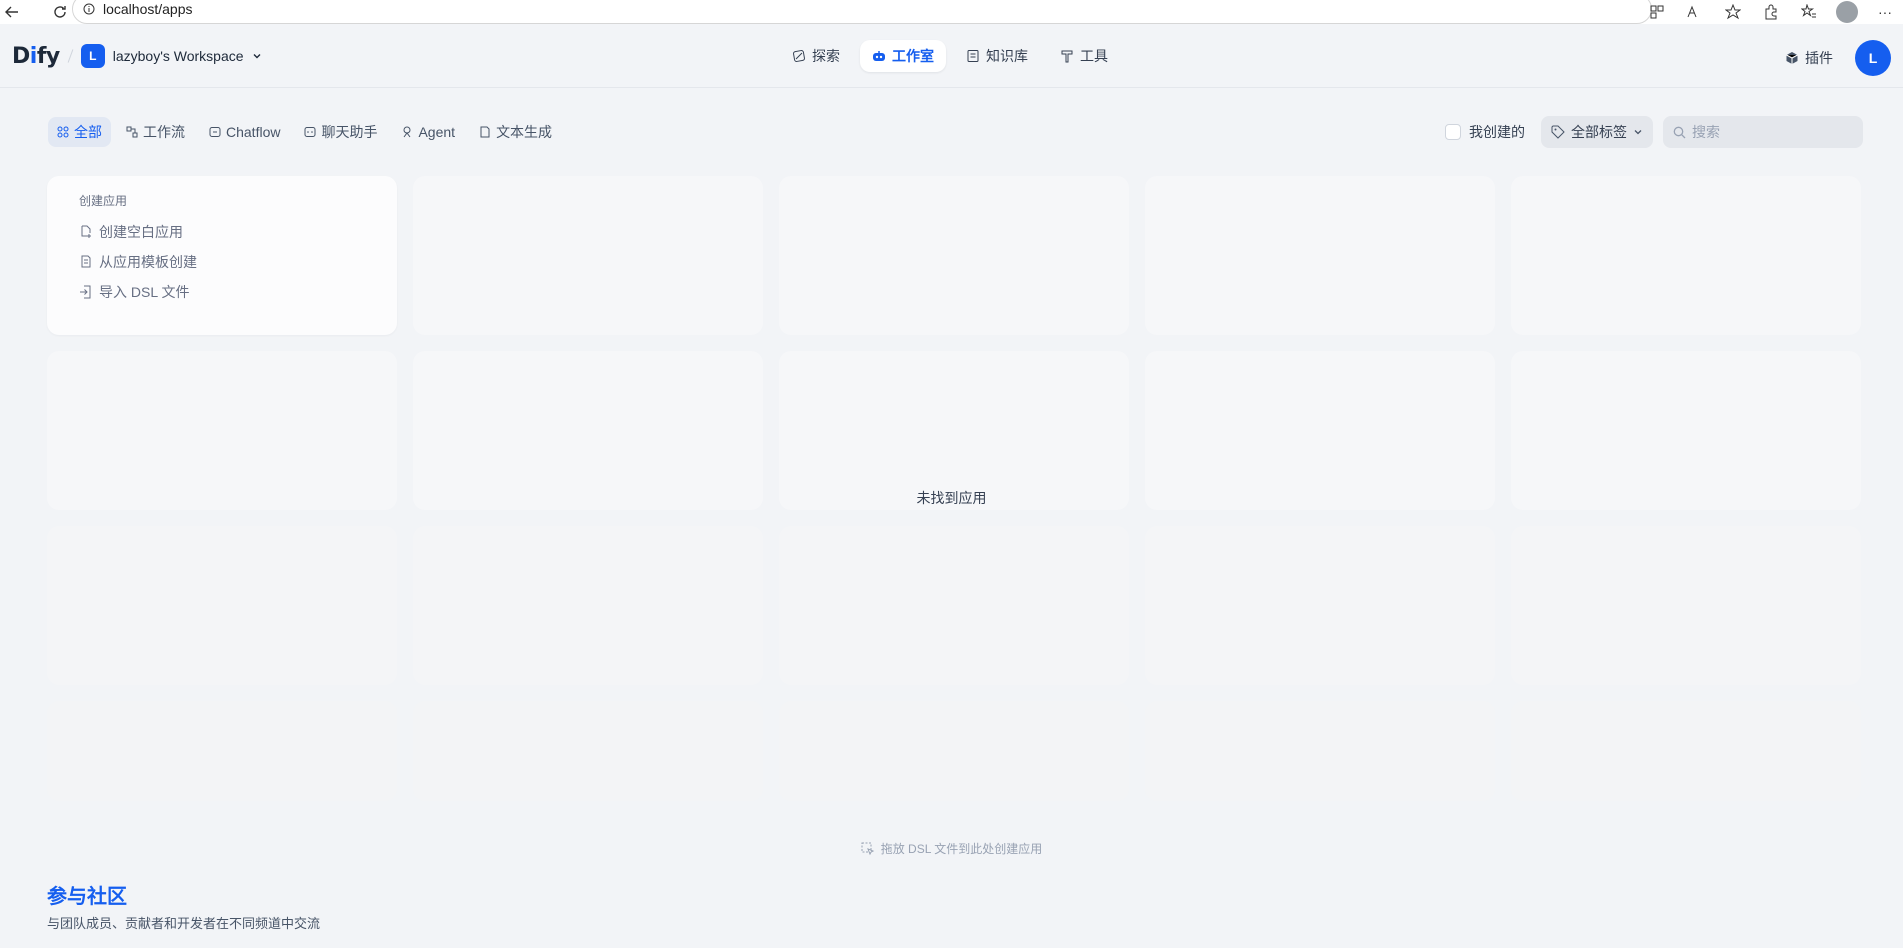 Image resolution: width=1903 pixels, height=948 pixels. What do you see at coordinates (1847, 12) in the screenshot?
I see `profile-icon` at bounding box center [1847, 12].